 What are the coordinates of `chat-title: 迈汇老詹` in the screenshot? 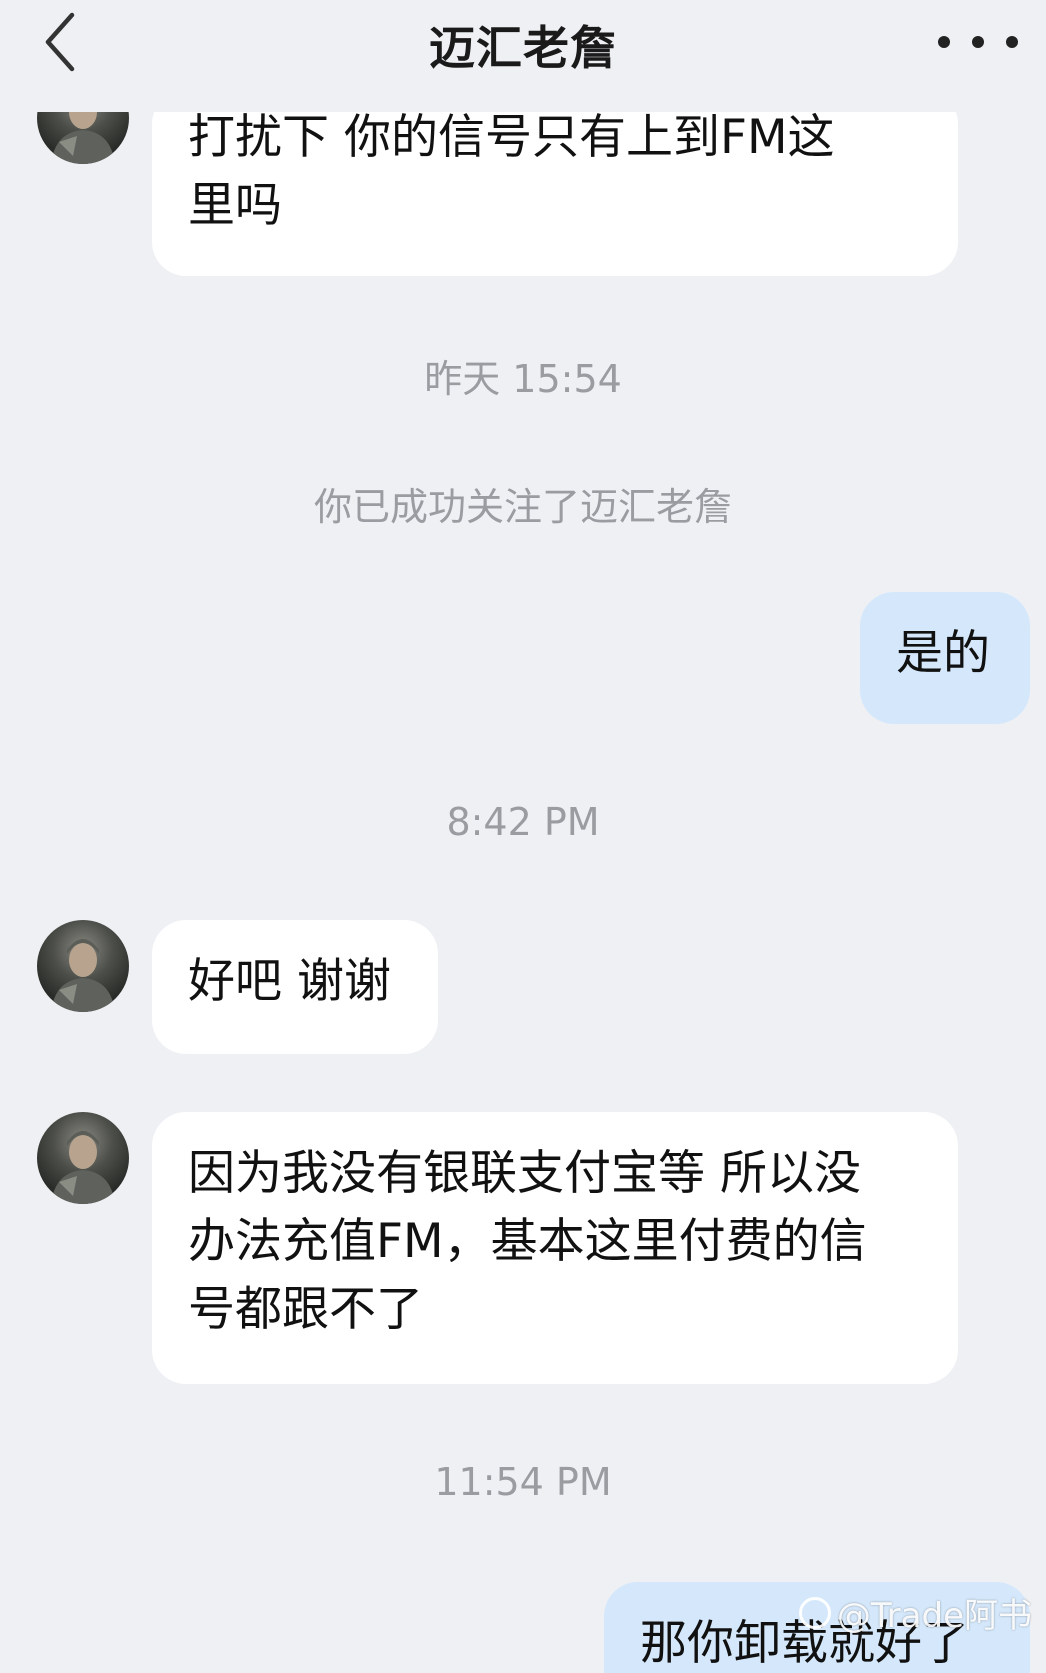 It's located at (523, 48).